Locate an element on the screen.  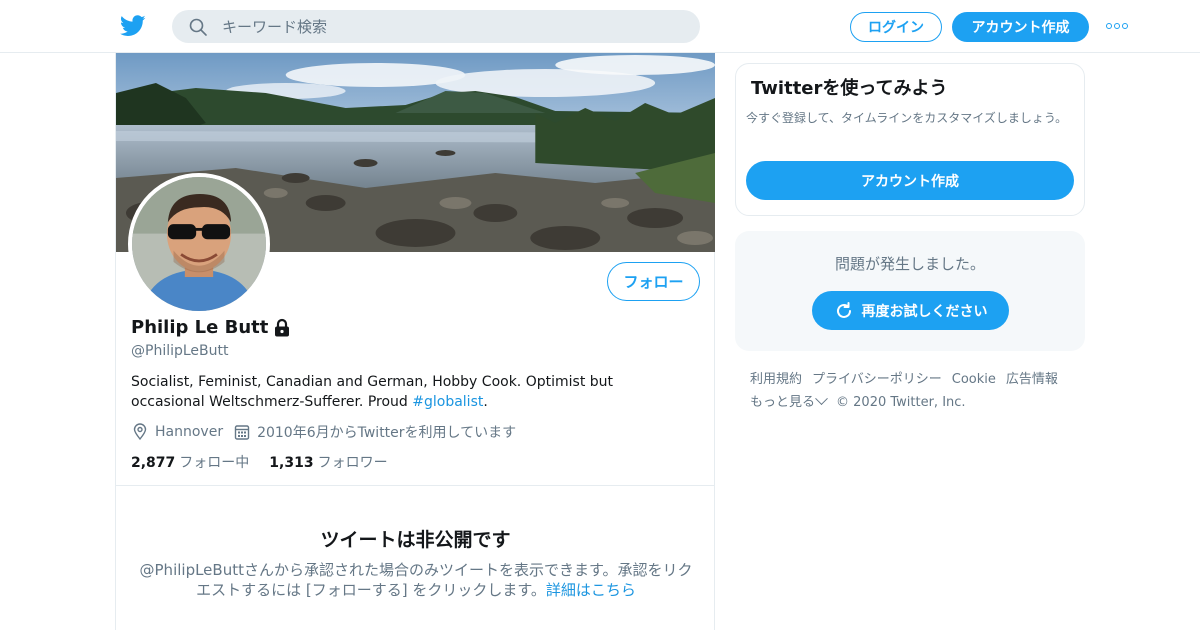
learn-more-link: 詳細はこちら is located at coordinates (591, 590).